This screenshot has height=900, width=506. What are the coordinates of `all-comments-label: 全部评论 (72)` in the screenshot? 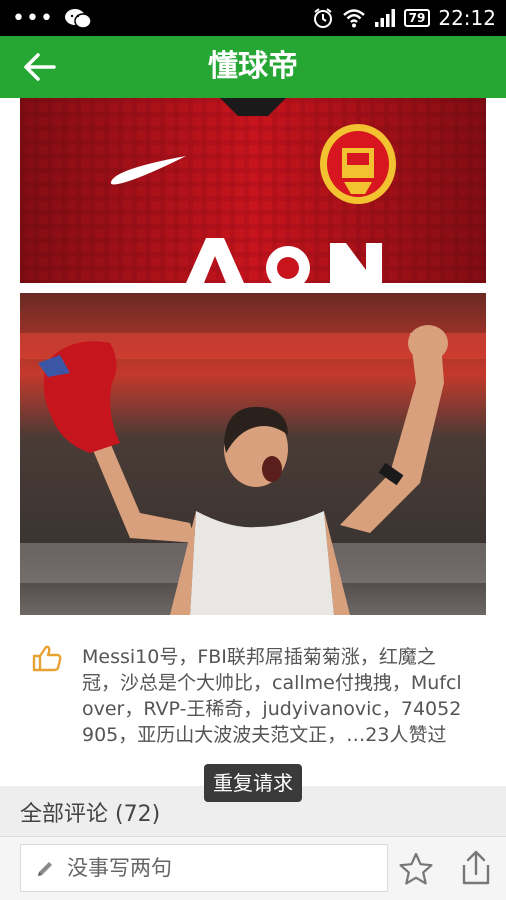 It's located at (90, 814).